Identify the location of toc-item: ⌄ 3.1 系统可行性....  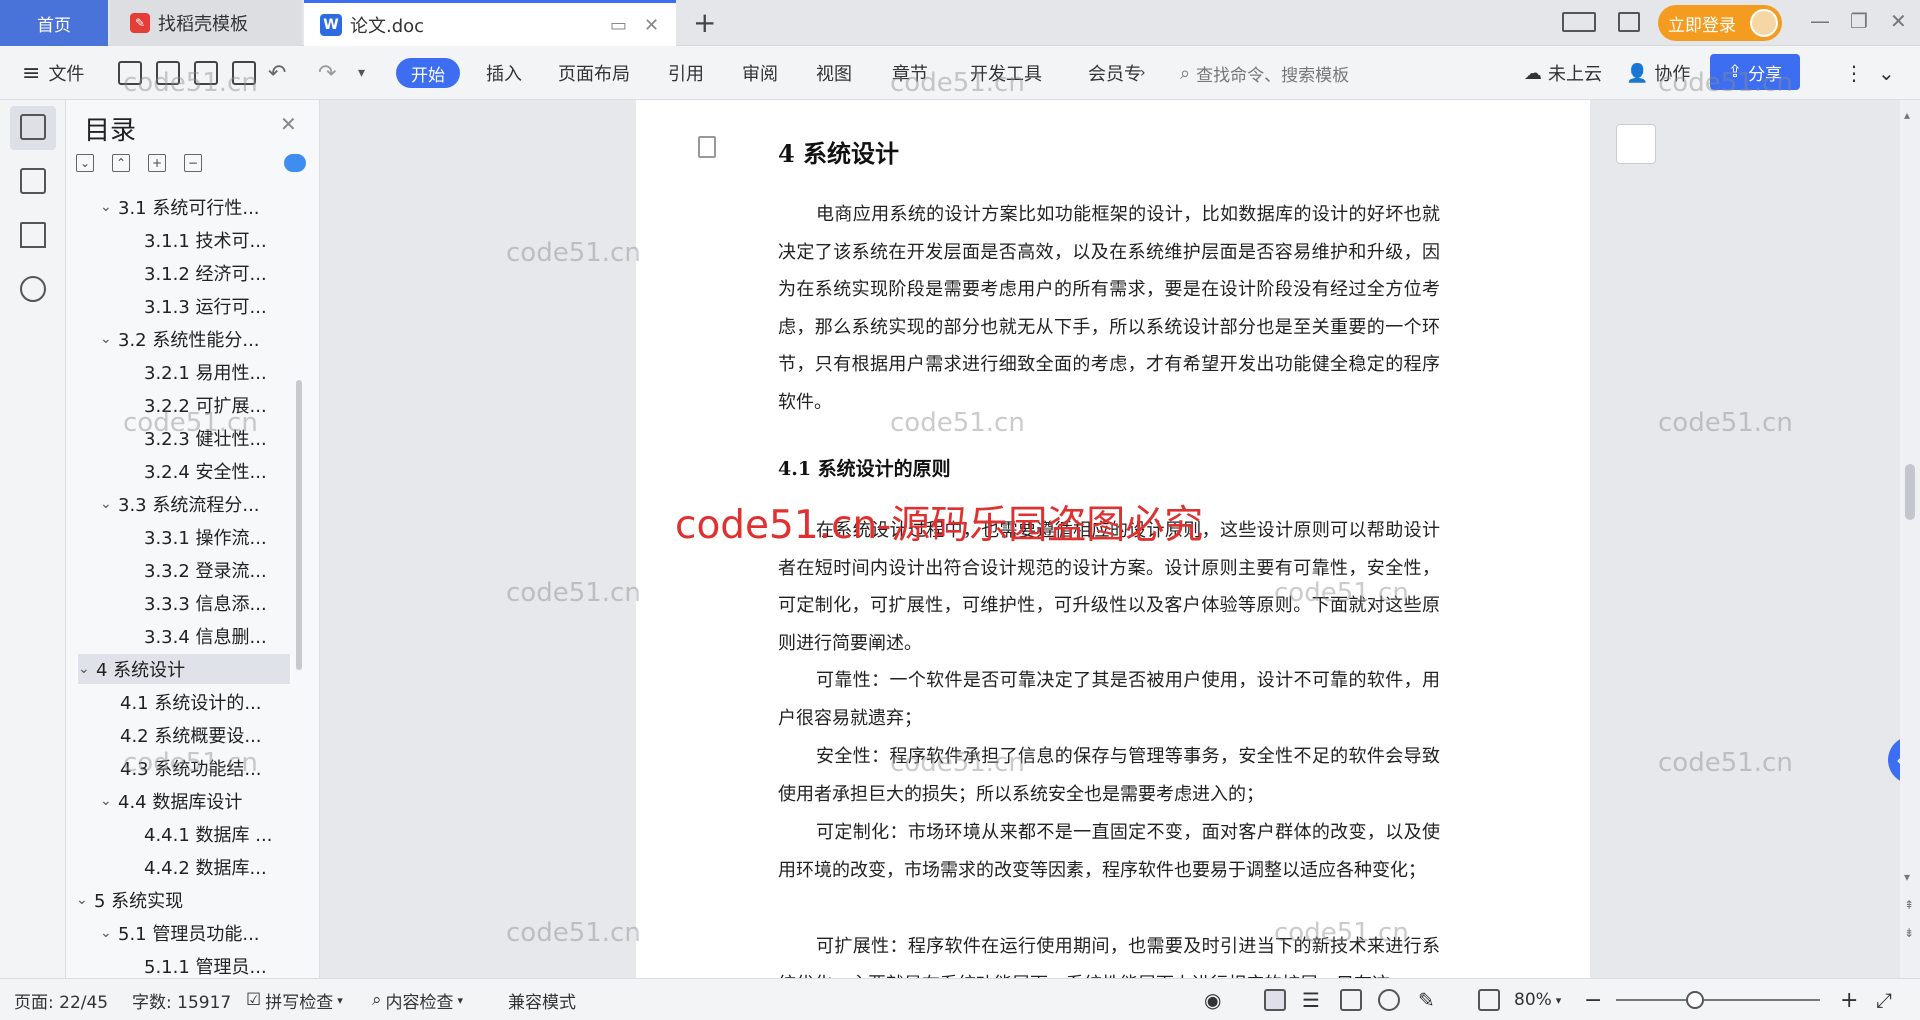
(182, 207).